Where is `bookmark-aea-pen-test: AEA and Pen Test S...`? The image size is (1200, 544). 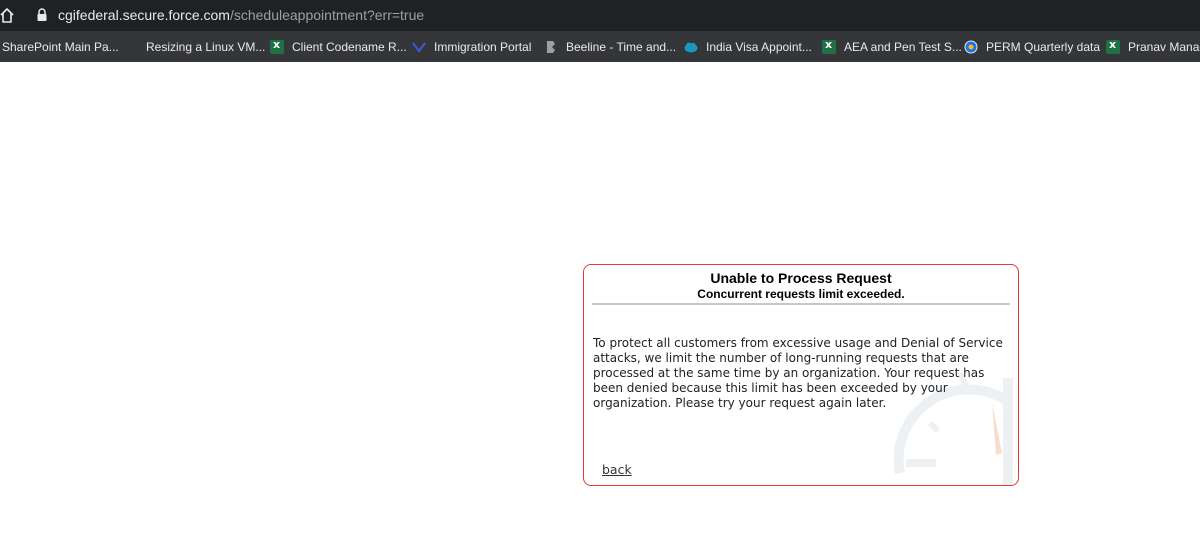
bookmark-aea-pen-test: AEA and Pen Test S... is located at coordinates (892, 47).